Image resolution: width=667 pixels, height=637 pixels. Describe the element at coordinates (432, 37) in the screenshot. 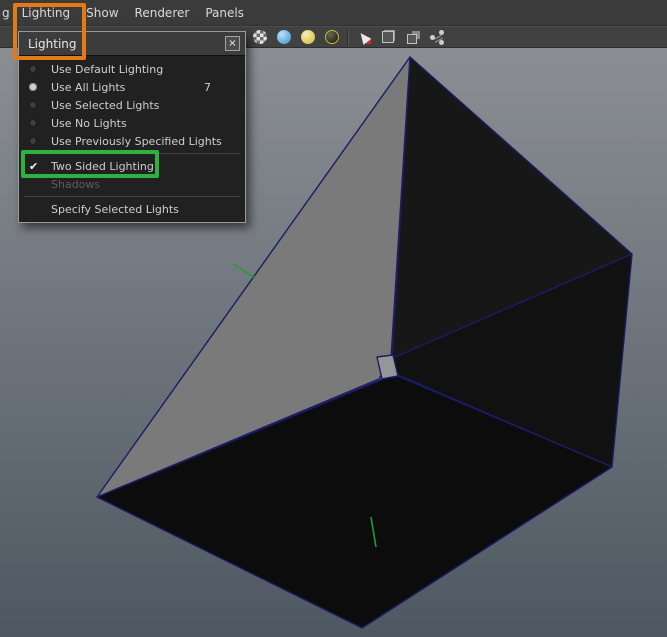

I see `share-nodes-icon-glyph` at that location.